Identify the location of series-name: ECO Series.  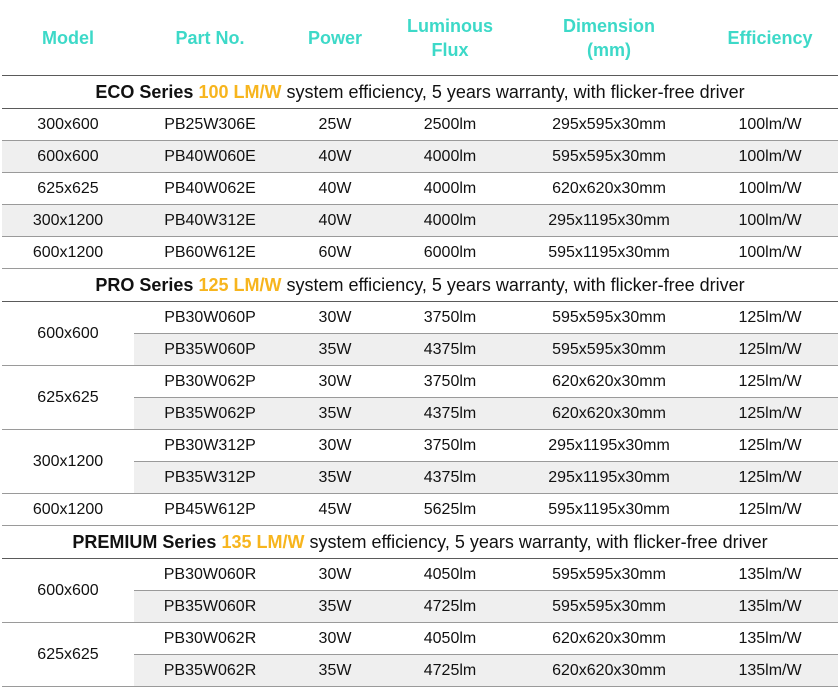
(144, 91).